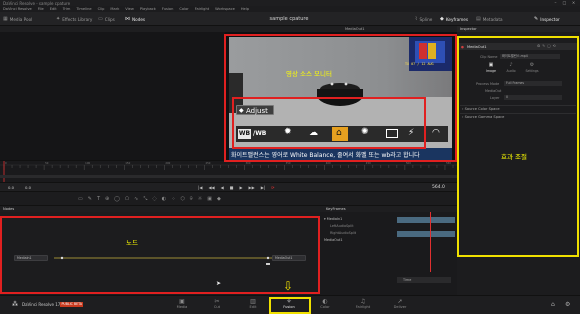 This screenshot has width=580, height=314. Describe the element at coordinates (567, 304) in the screenshot. I see `settings-icon: ⚙` at that location.